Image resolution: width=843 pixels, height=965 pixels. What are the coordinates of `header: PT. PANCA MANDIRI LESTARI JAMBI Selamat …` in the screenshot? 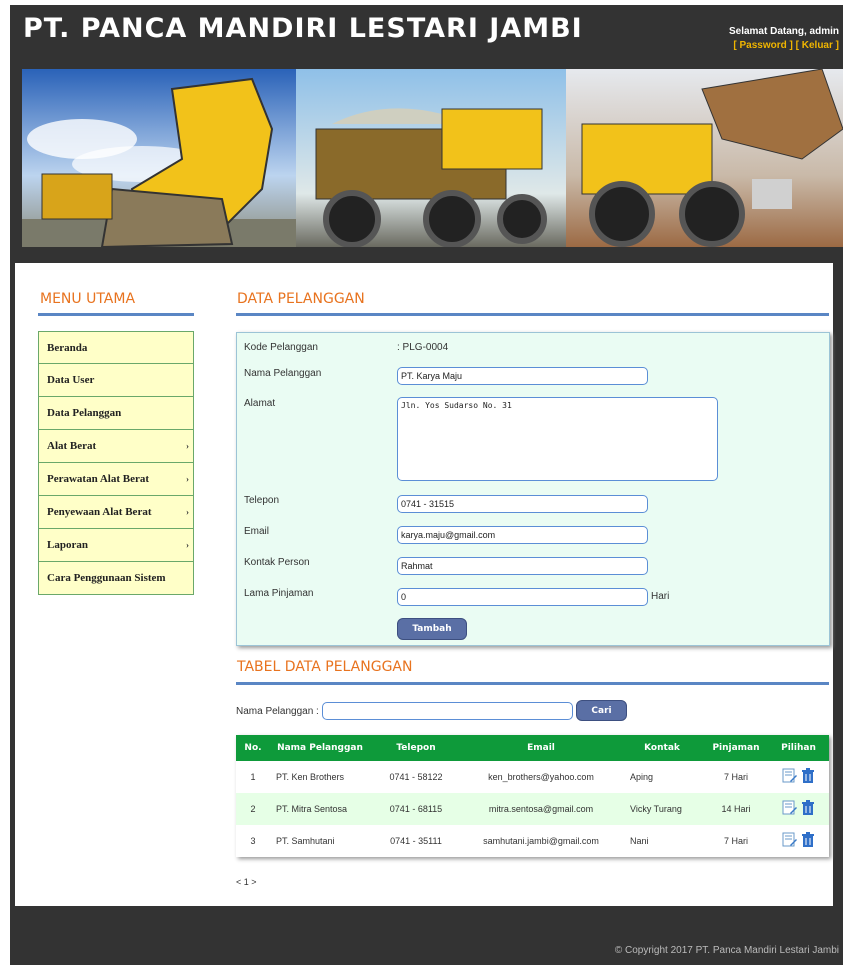 It's located at (426, 35).